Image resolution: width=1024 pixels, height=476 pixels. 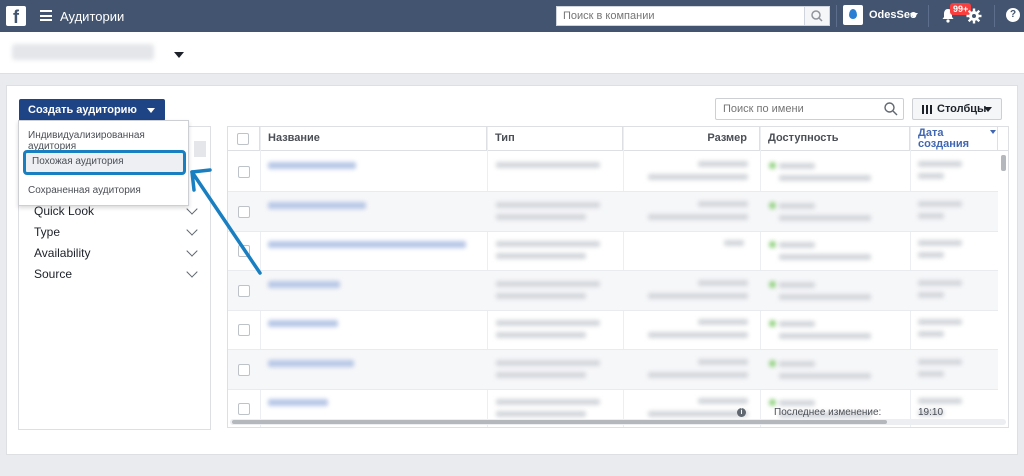 I want to click on facebook-logo-icon: f, so click(x=16, y=16).